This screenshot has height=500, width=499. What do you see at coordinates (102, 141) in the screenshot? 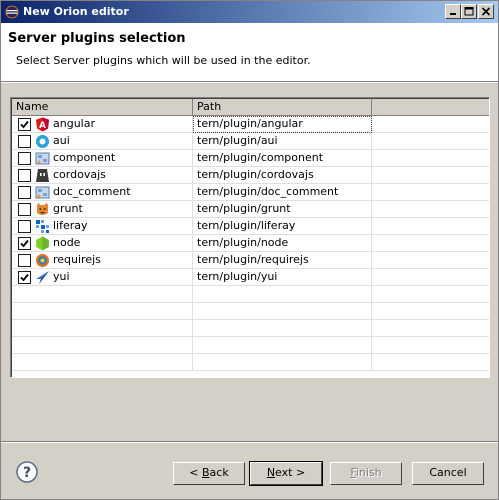
I see `name-cell: aui` at bounding box center [102, 141].